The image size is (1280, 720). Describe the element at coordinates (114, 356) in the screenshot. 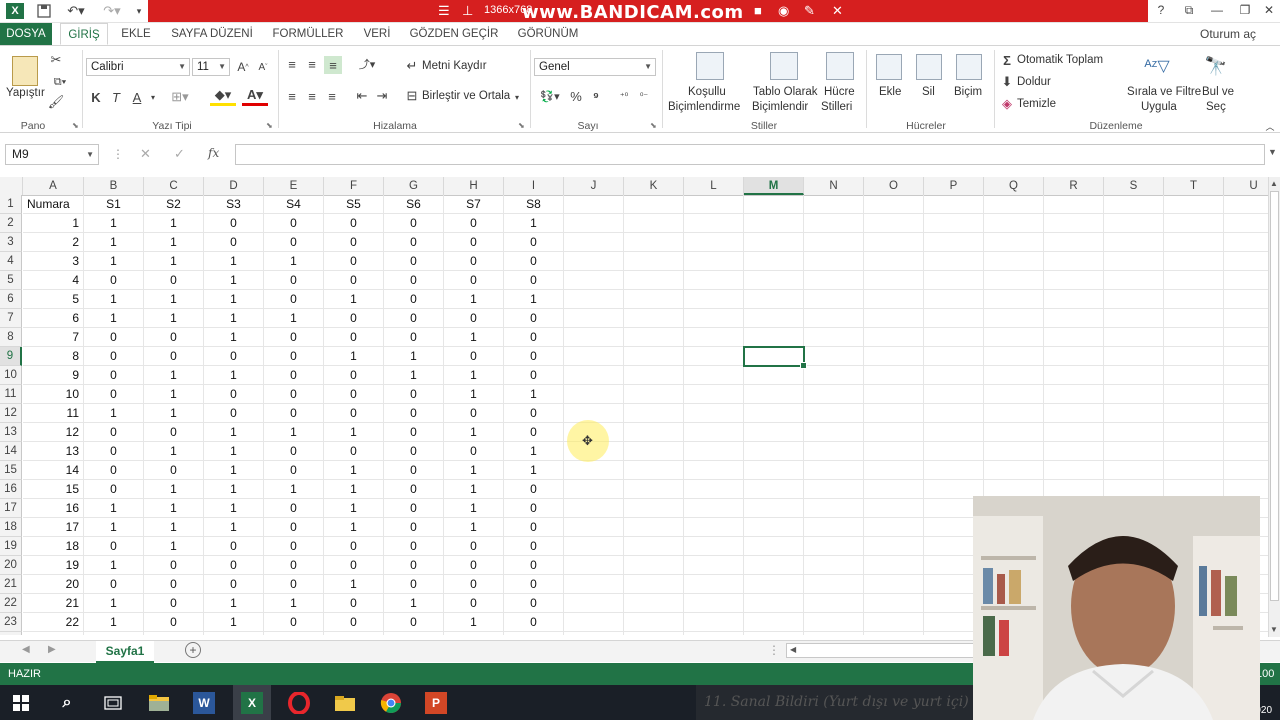

I see `cell-b9: 0` at that location.